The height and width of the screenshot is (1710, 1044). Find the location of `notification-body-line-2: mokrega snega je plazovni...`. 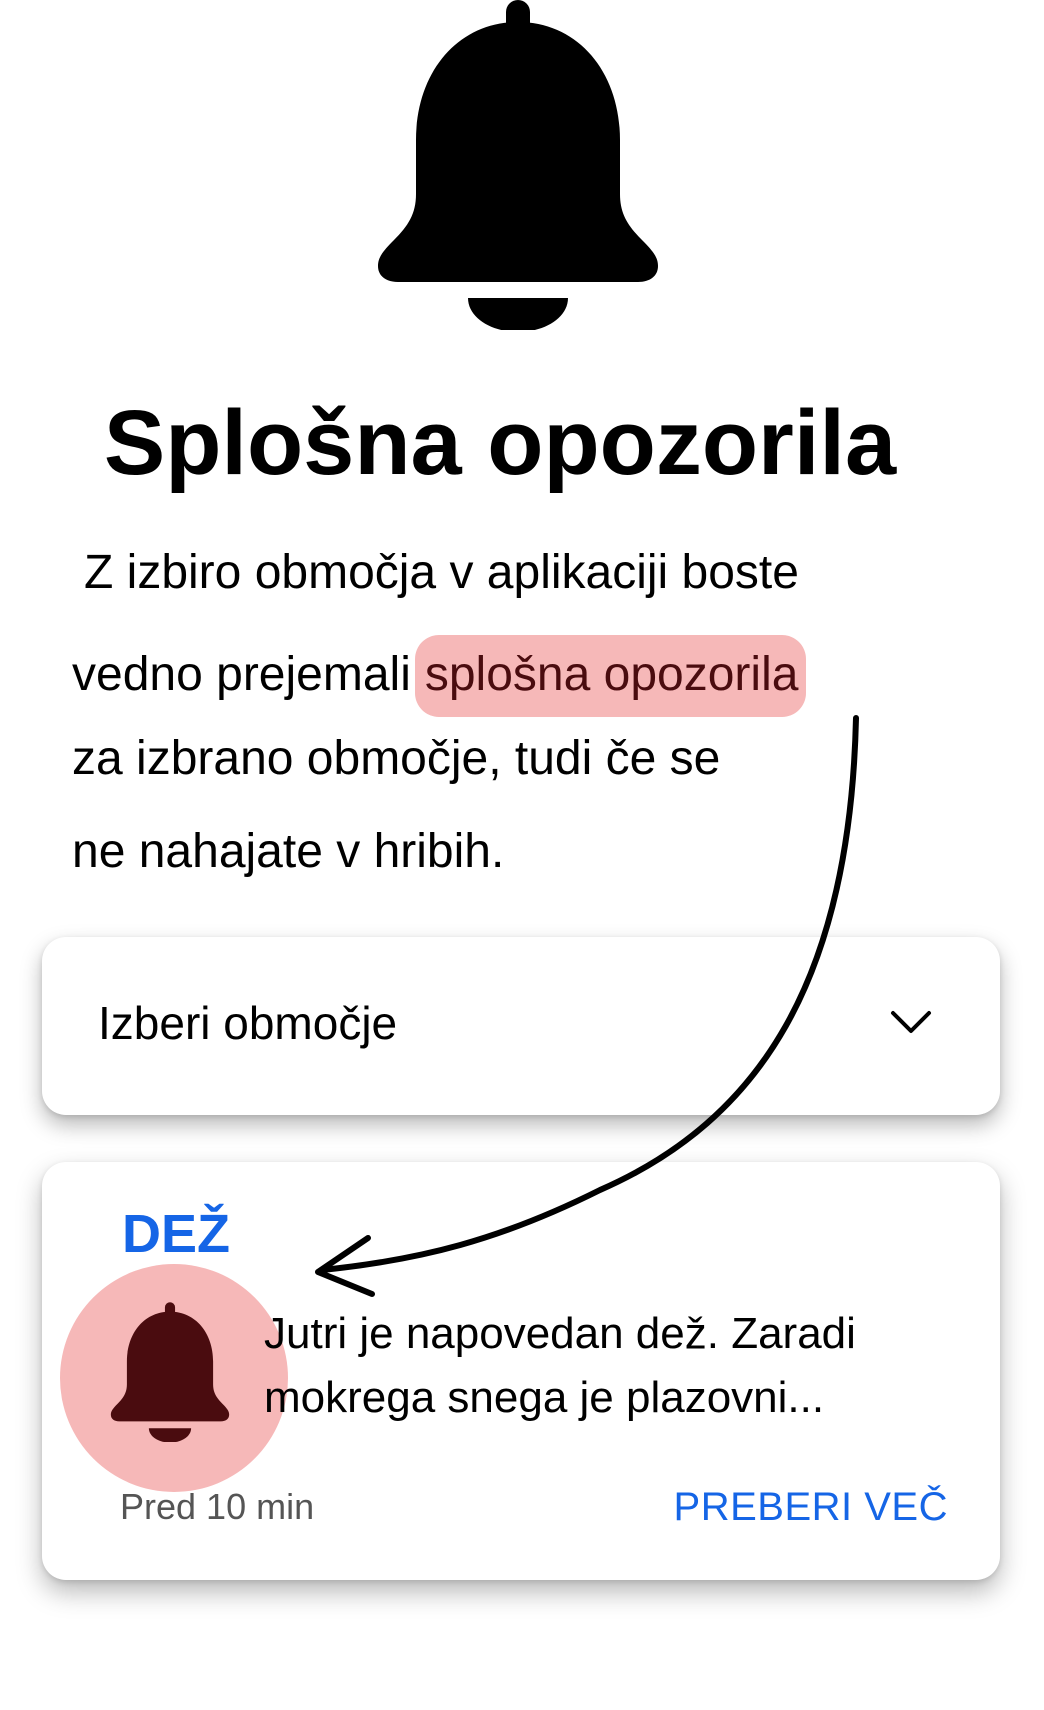

notification-body-line-2: mokrega snega je plazovni... is located at coordinates (544, 1397).